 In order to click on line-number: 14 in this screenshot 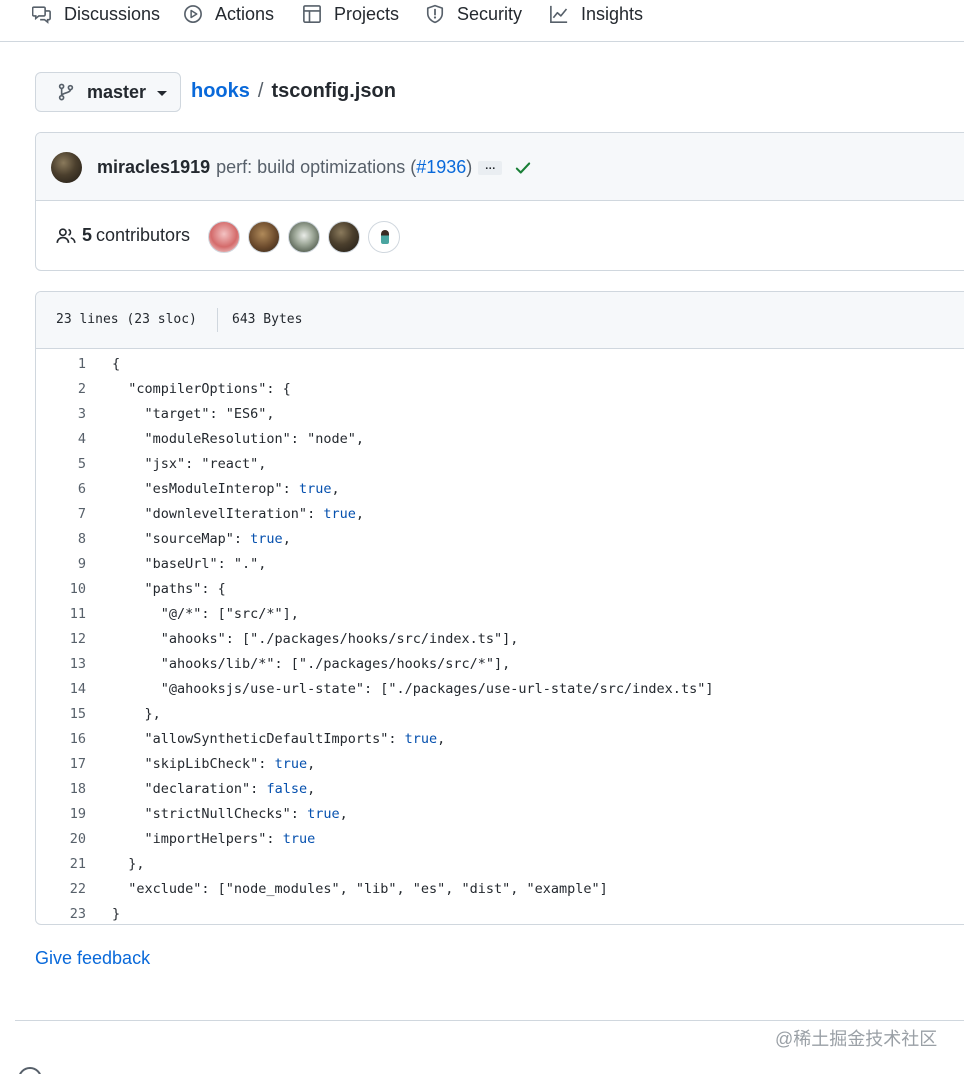, I will do `click(61, 689)`.